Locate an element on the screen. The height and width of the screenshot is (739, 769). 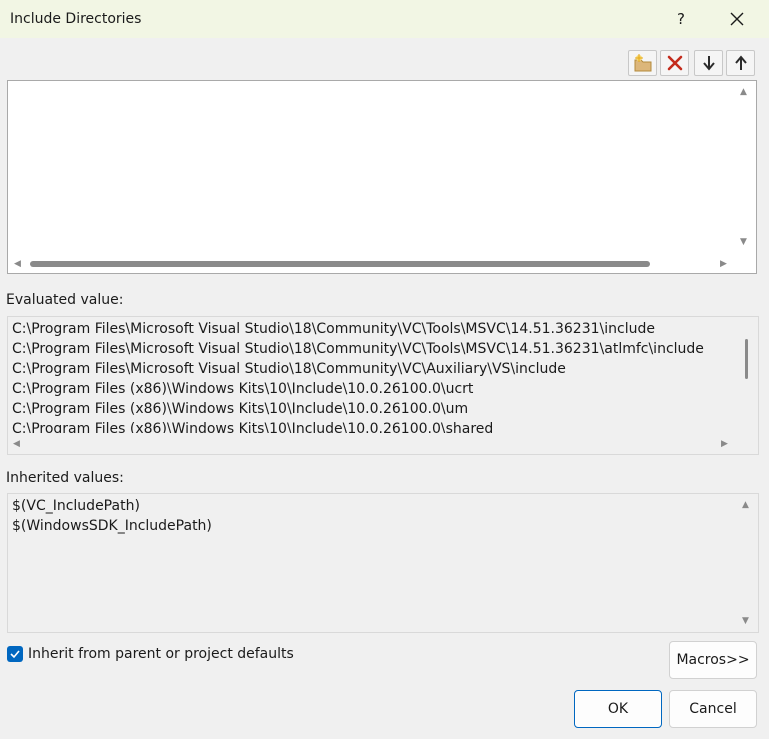
delete-icon is located at coordinates (674, 63).